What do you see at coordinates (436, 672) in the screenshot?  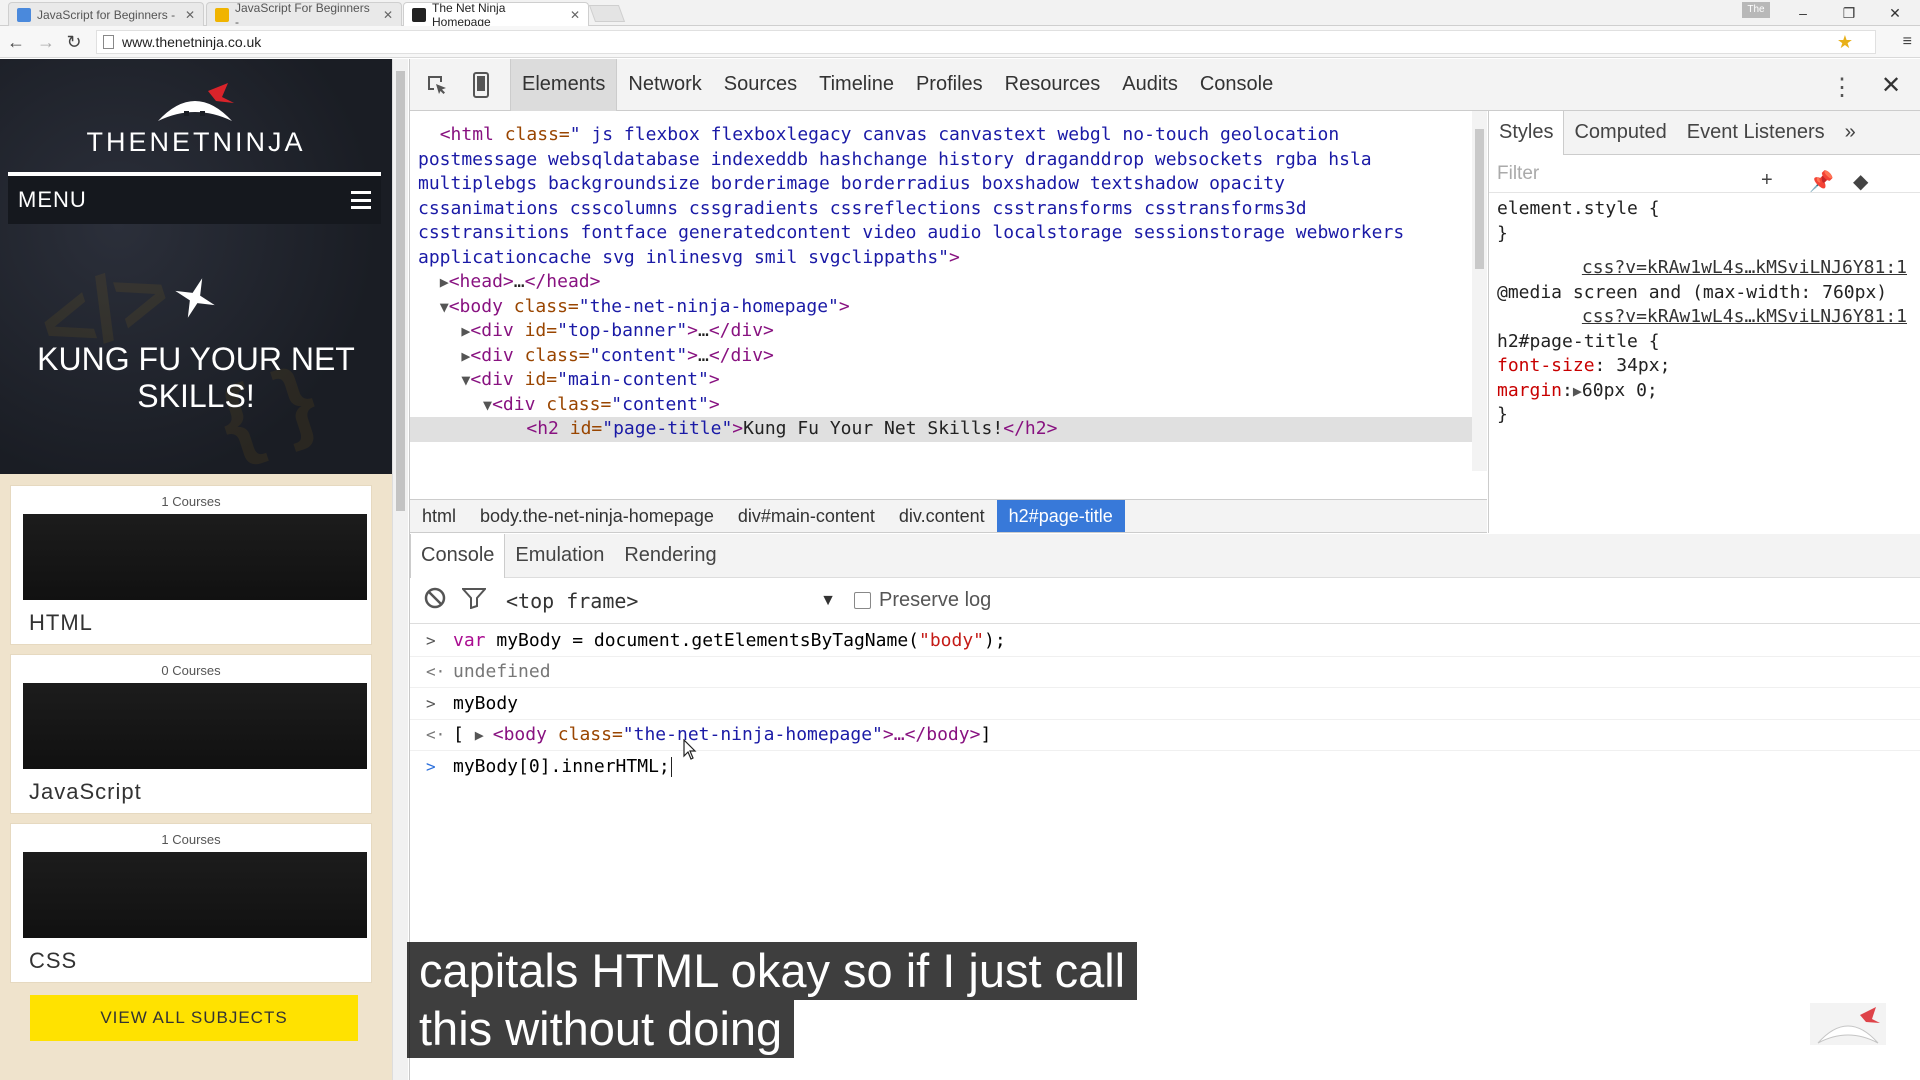 I see `result-arrow-icon: <·` at bounding box center [436, 672].